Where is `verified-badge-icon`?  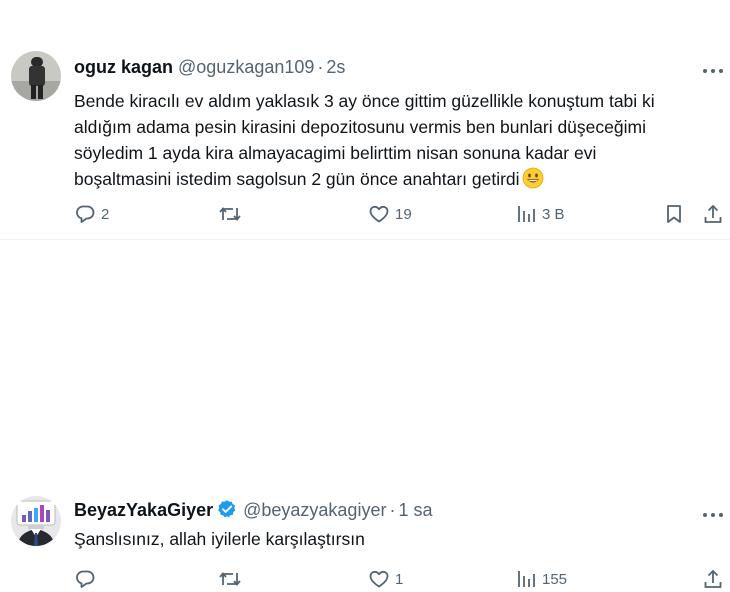
verified-badge-icon is located at coordinates (227, 511).